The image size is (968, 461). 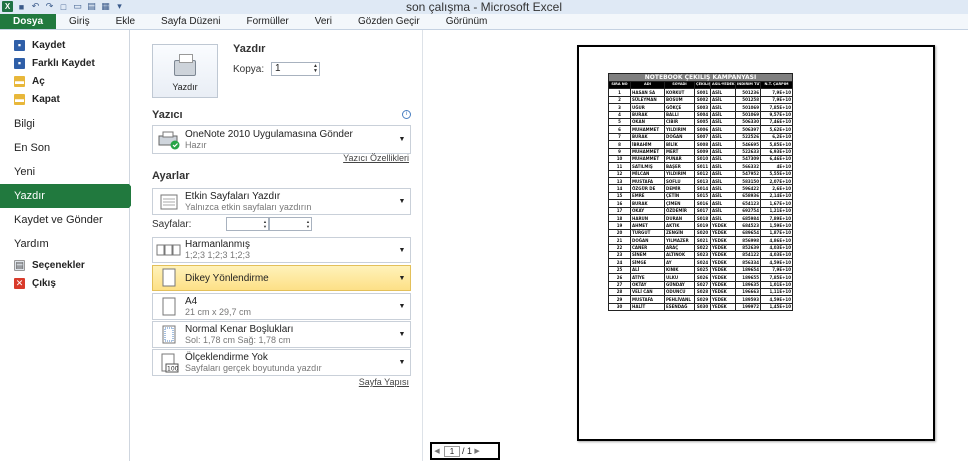 I want to click on table-row: 8 İBRAHİM BİLİK S008 ASİL 546695 5,85E+10, so click(x=700, y=144).